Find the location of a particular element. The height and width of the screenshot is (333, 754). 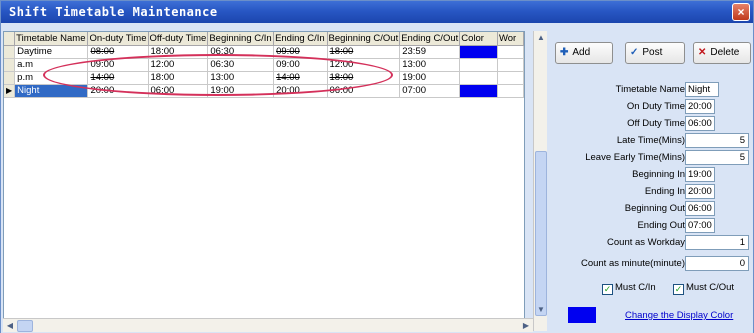

scroll-up-icon: ▲ is located at coordinates (541, 38).